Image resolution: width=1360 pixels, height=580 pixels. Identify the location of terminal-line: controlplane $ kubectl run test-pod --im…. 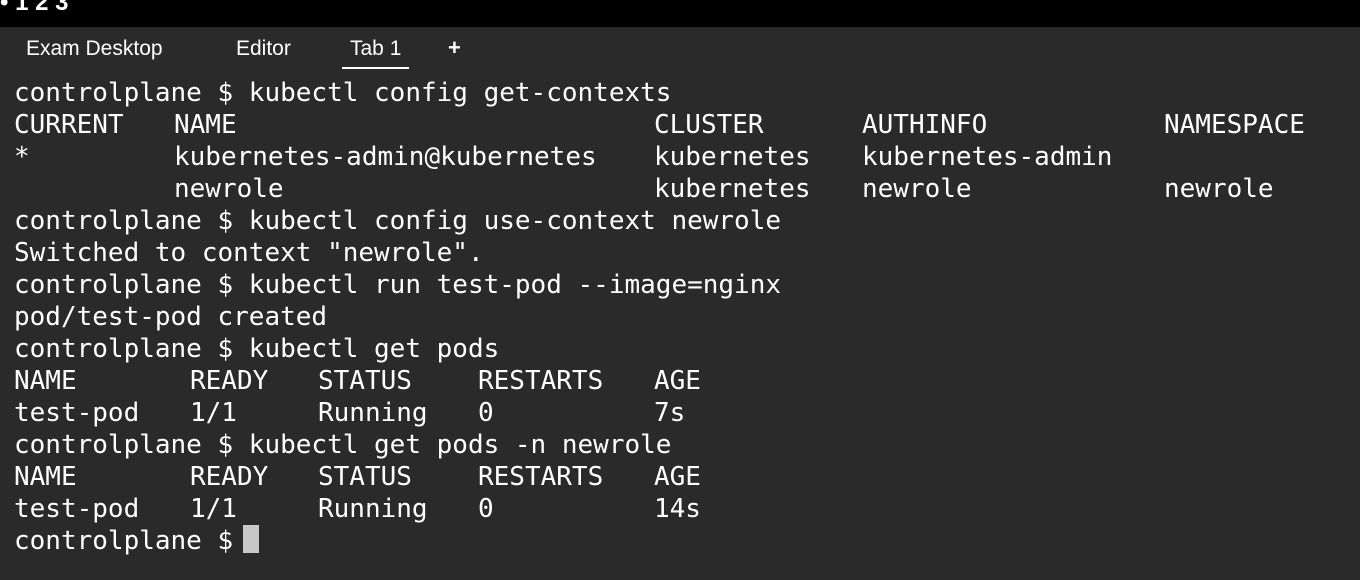
(398, 285).